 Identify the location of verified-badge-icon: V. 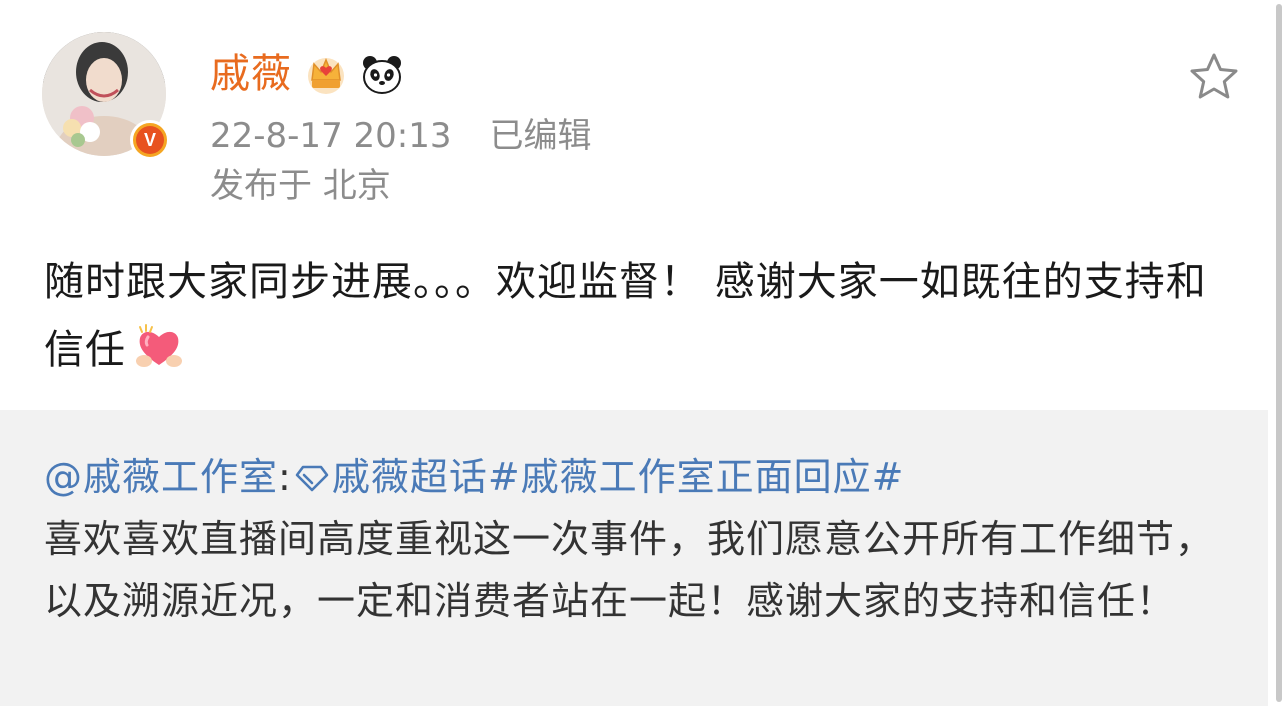
(150, 140).